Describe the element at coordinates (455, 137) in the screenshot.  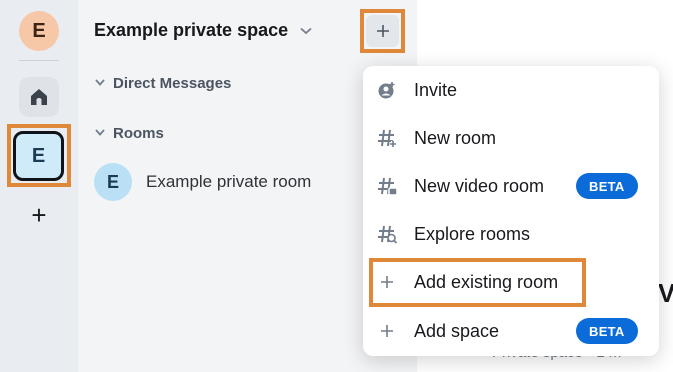
I see `menu-item-label: New room` at that location.